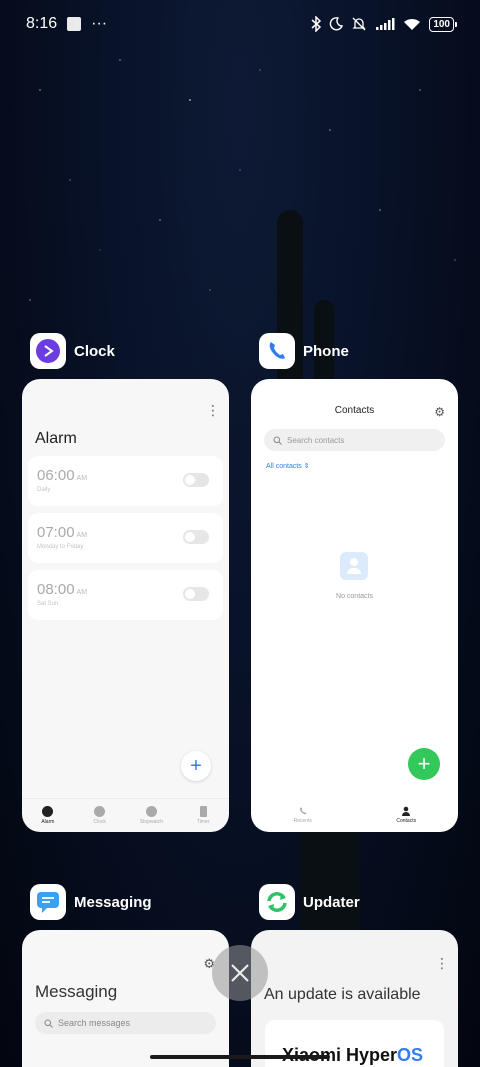 The image size is (480, 1067). What do you see at coordinates (331, 902) in the screenshot?
I see `app-name-updater: Updater` at bounding box center [331, 902].